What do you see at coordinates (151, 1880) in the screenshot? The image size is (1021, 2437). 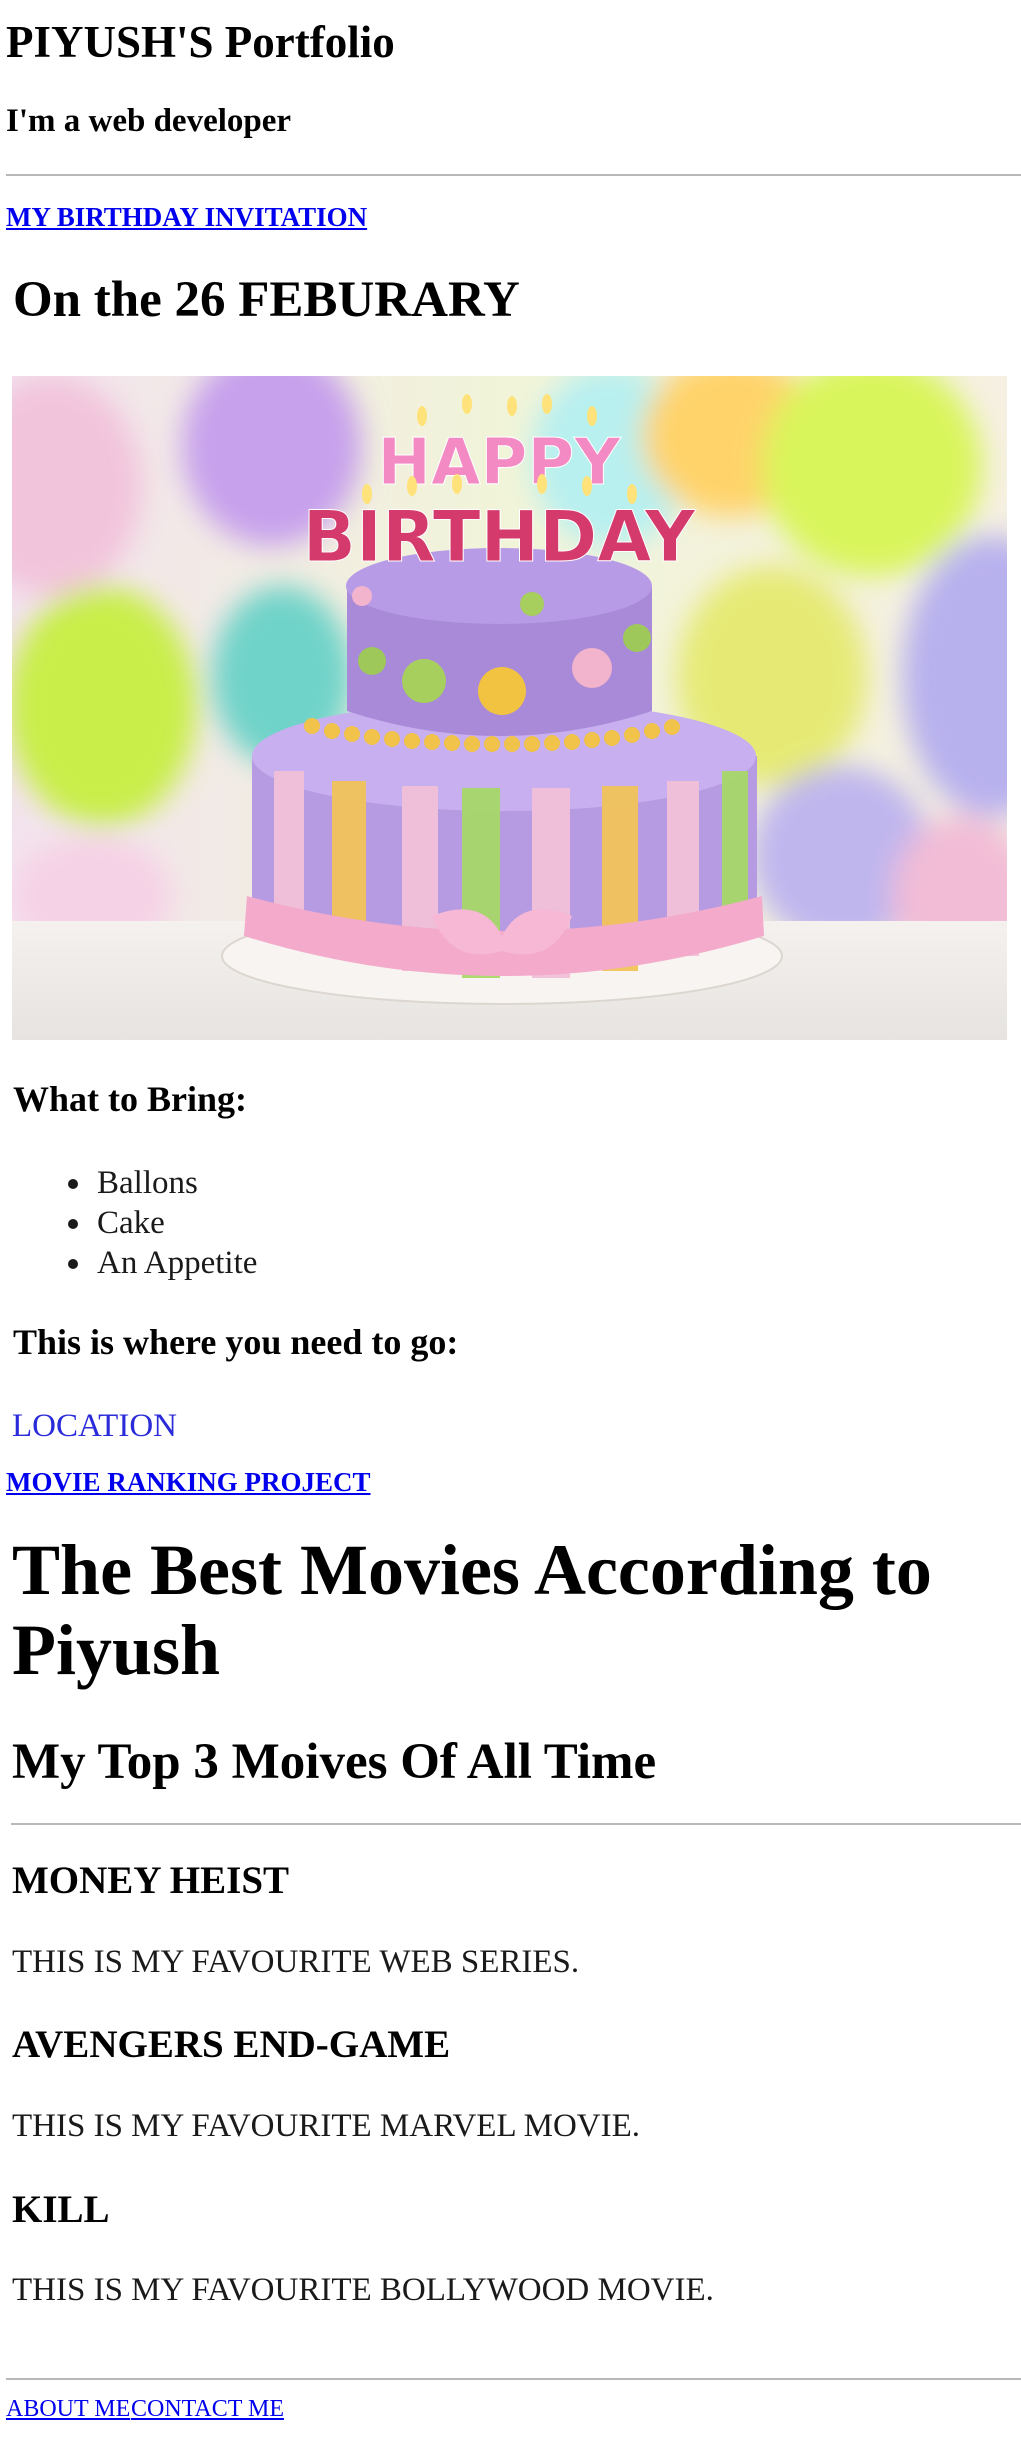 I see `movie-title: MONEY HEIST` at bounding box center [151, 1880].